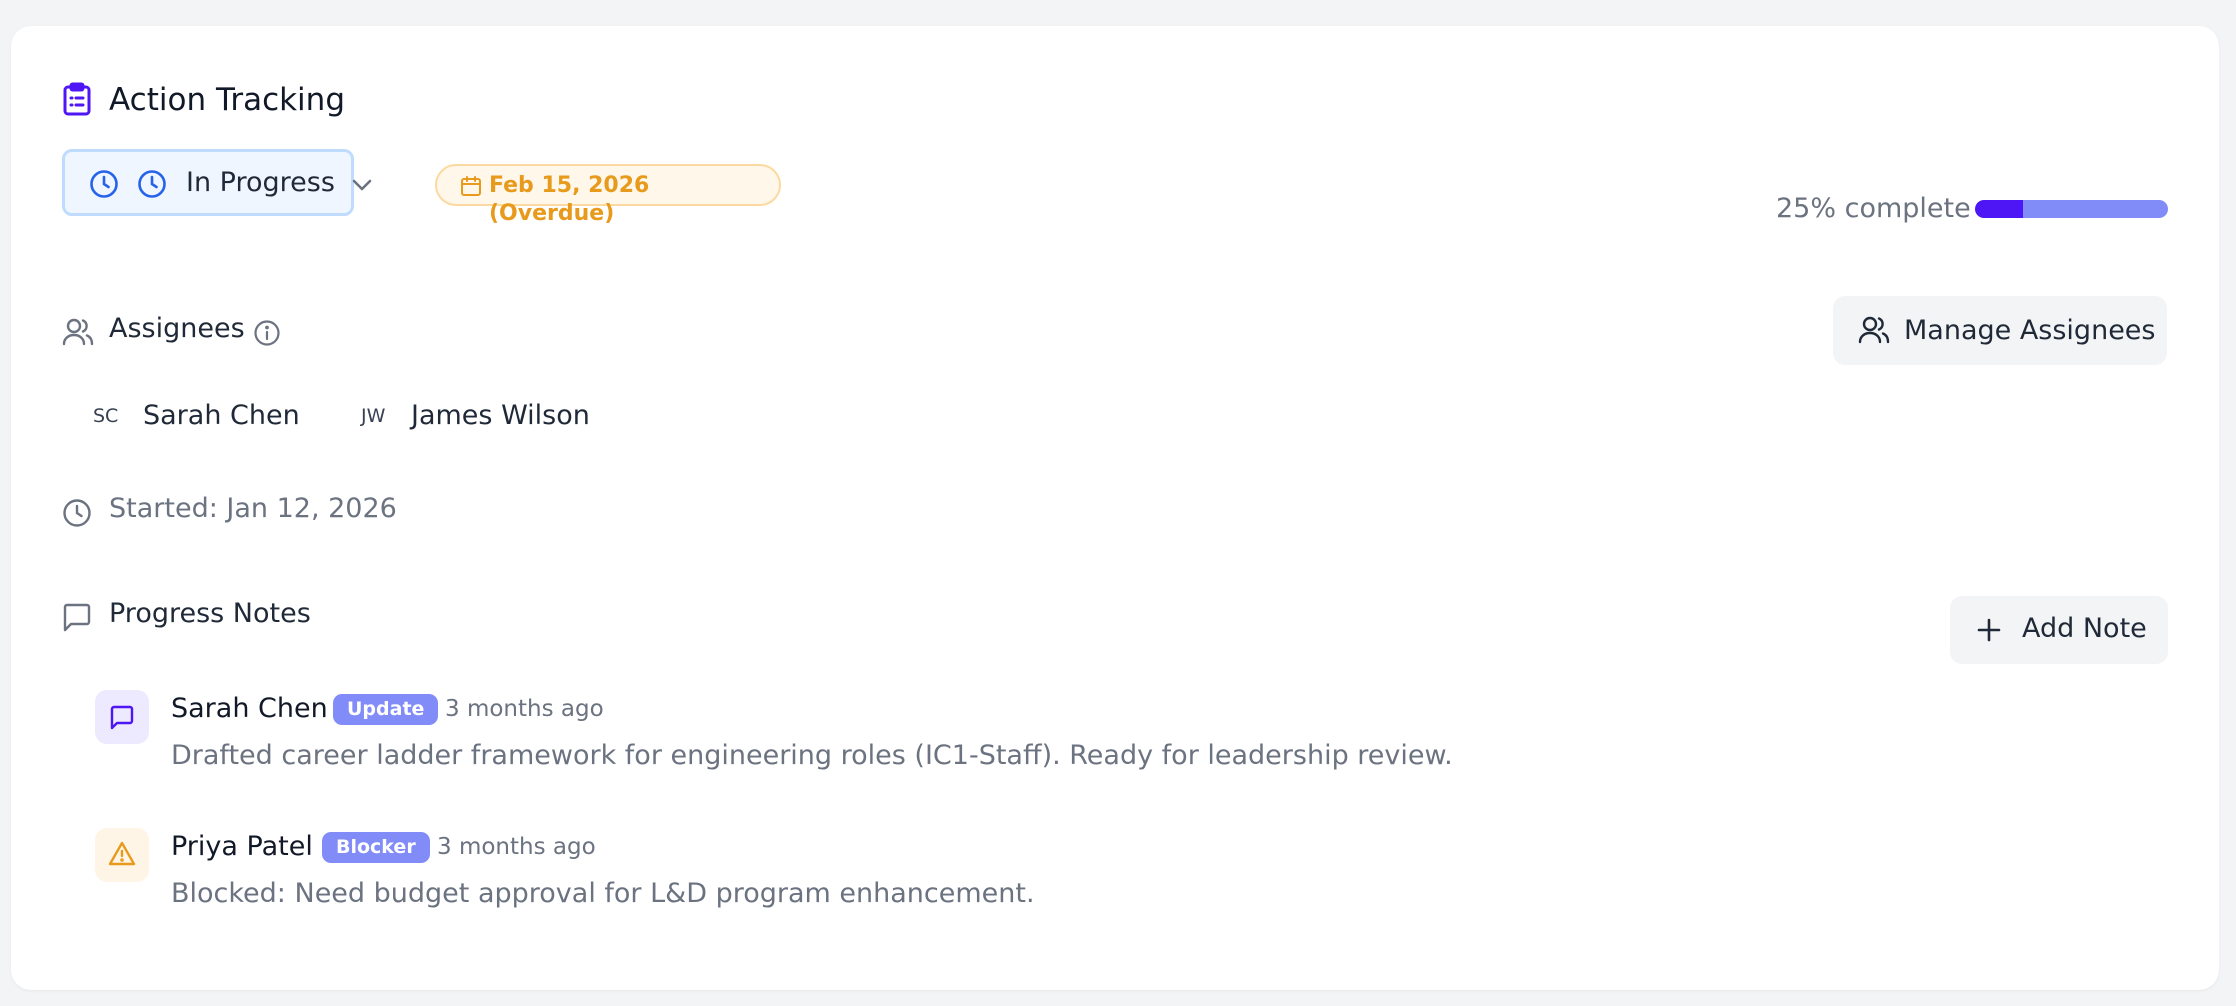  What do you see at coordinates (2030, 330) in the screenshot?
I see `manage-assignees-label: Manage Assignees` at bounding box center [2030, 330].